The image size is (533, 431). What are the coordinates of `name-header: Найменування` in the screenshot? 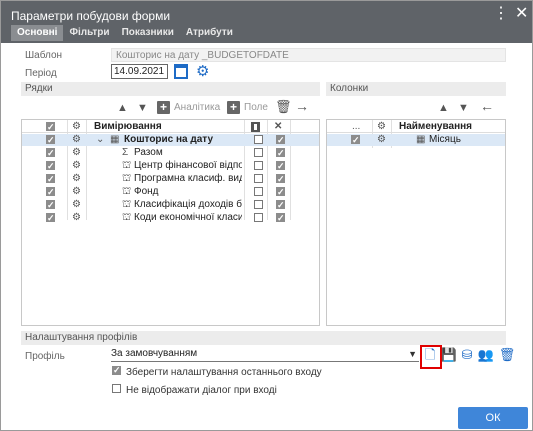 It's located at (435, 126).